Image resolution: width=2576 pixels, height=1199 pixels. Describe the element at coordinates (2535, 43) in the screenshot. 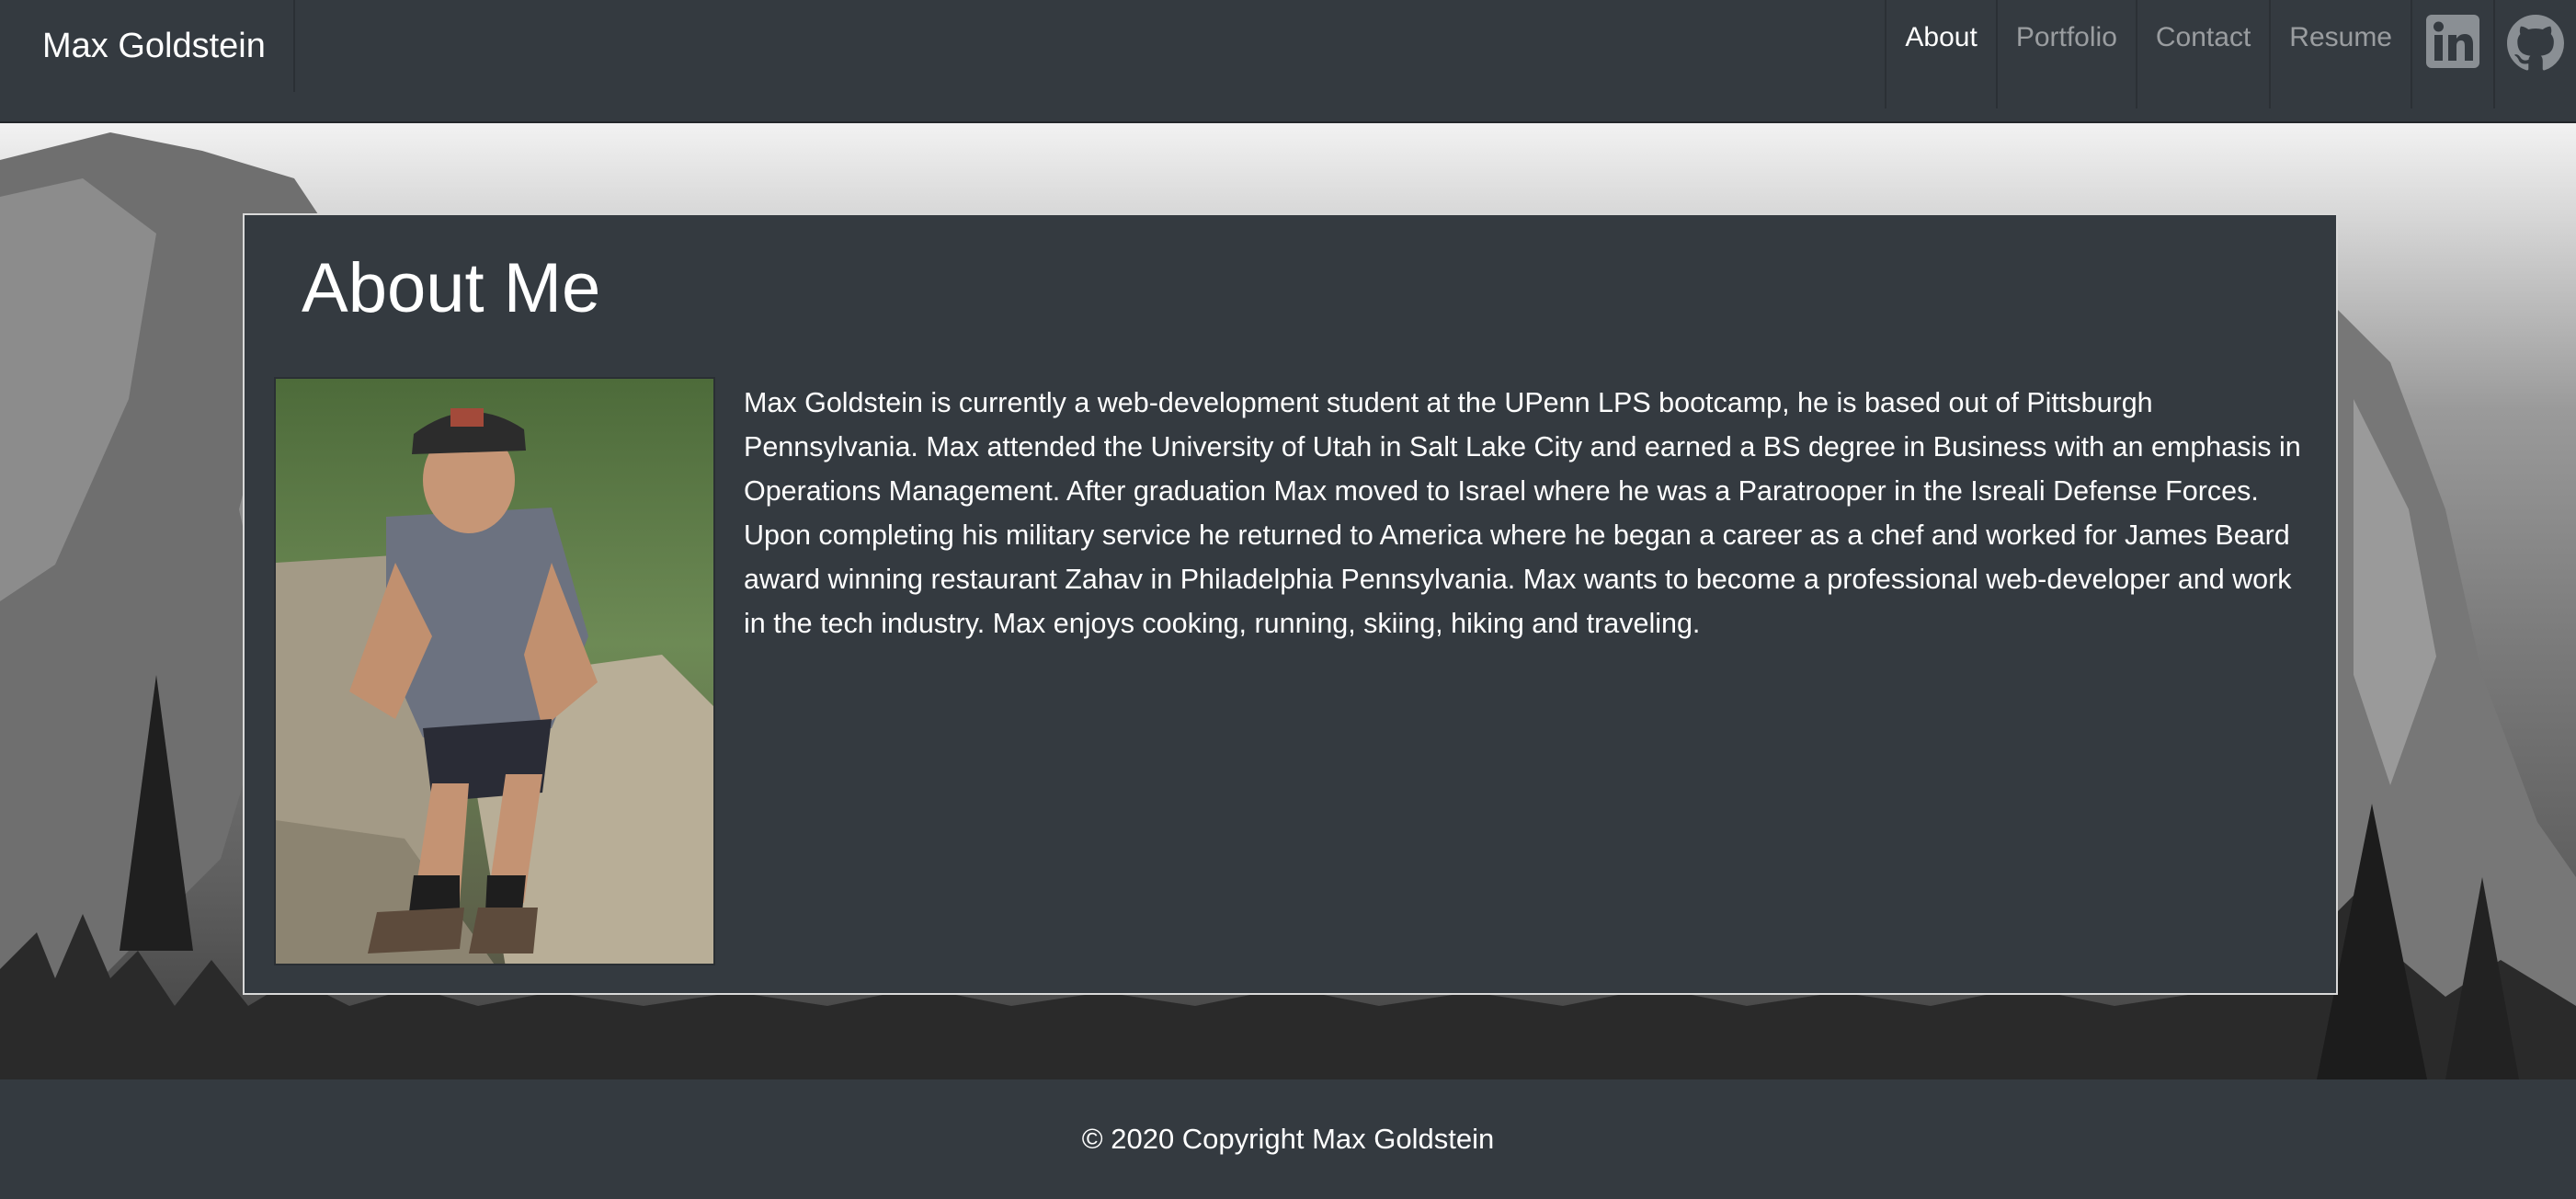

I see `github-icon` at that location.